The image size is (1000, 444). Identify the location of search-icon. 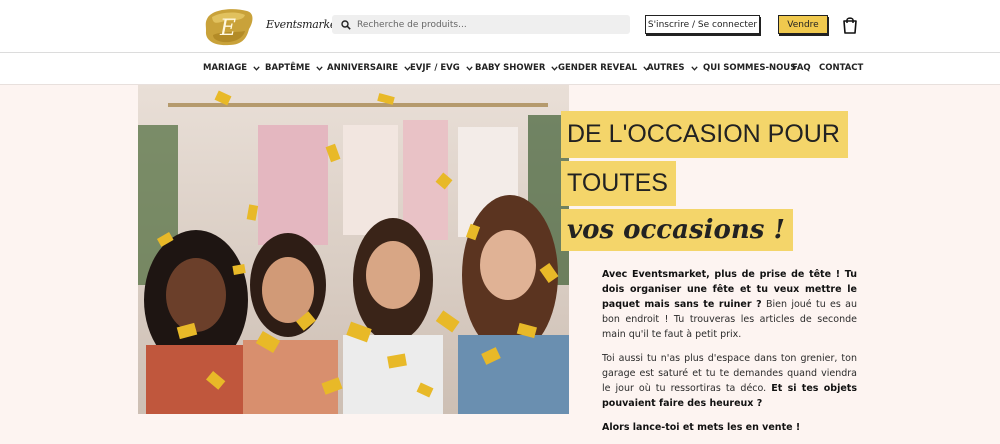
(346, 24).